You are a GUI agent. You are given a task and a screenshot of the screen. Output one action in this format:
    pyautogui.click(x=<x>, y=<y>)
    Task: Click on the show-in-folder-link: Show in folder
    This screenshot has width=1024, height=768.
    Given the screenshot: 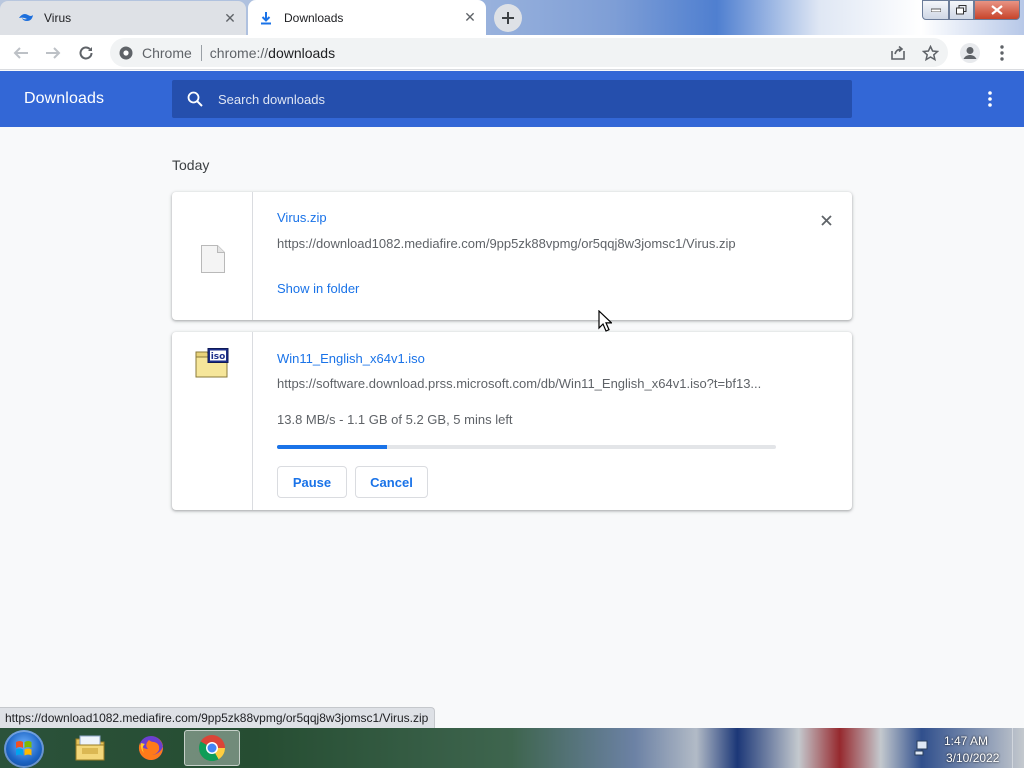 What is the action you would take?
    pyautogui.click(x=318, y=288)
    